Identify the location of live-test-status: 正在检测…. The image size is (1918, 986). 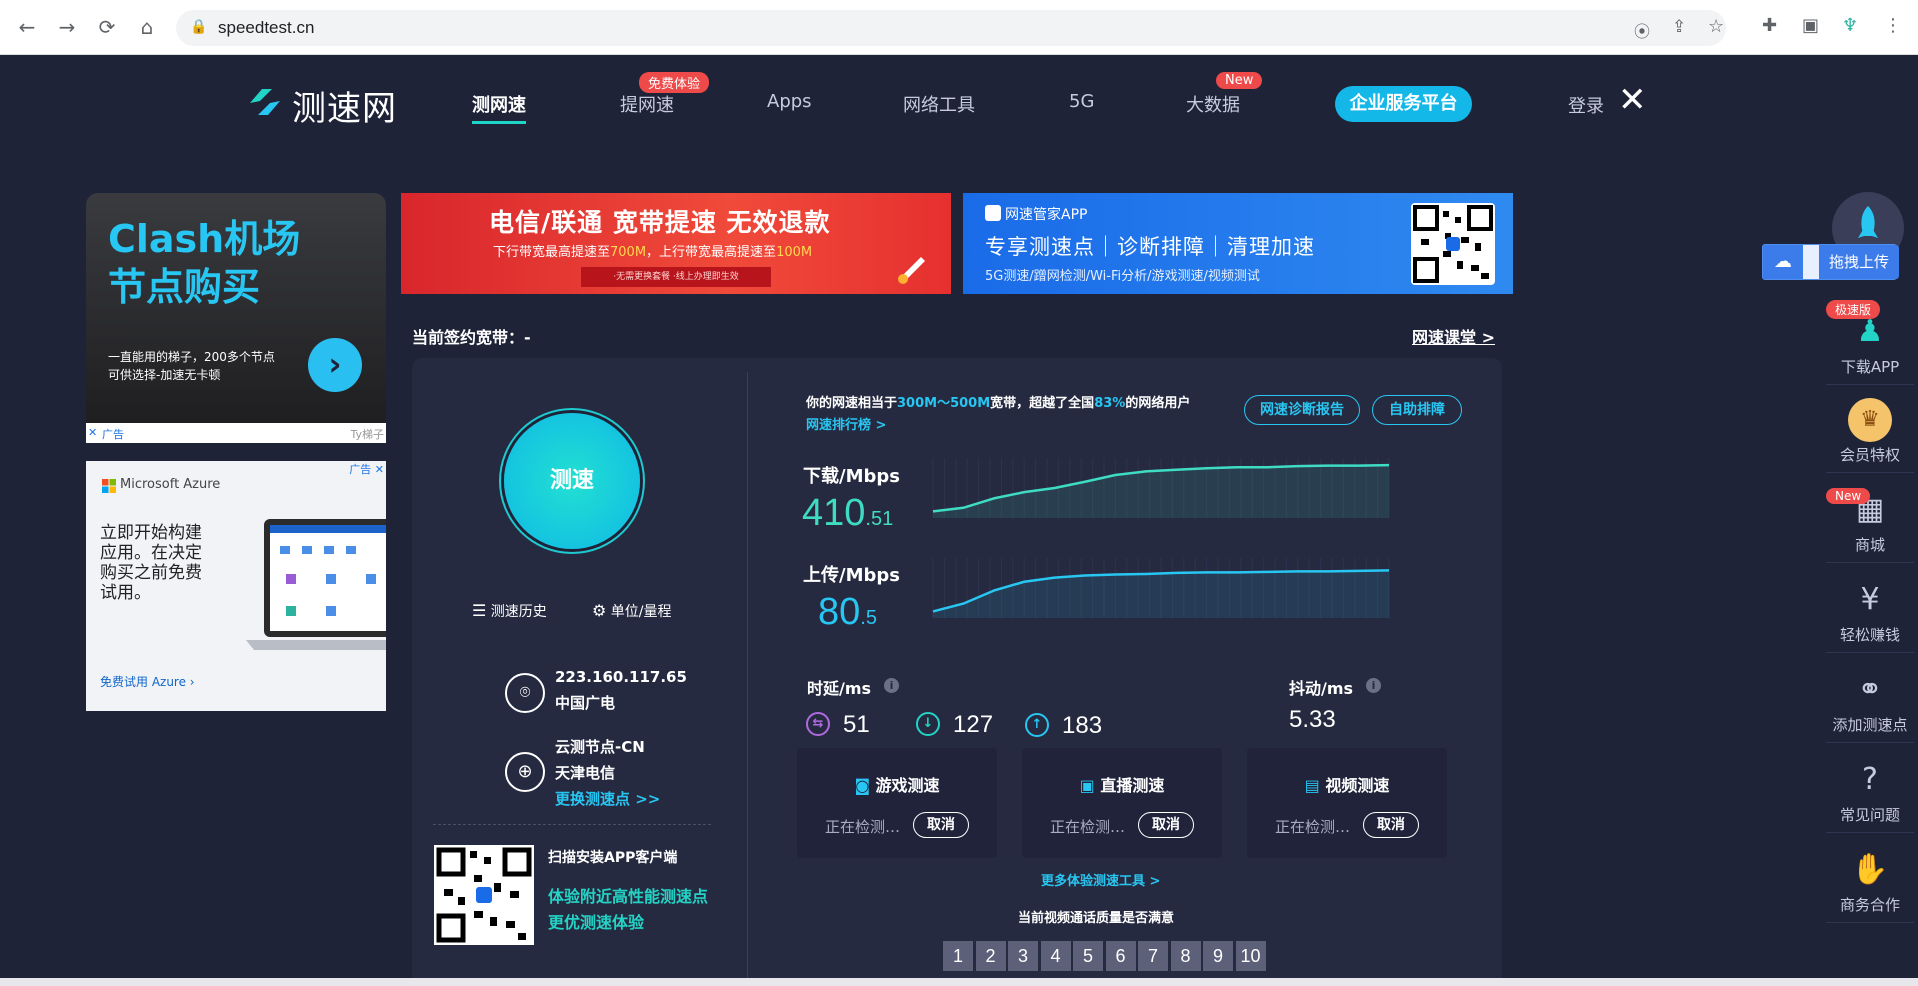
(1088, 827).